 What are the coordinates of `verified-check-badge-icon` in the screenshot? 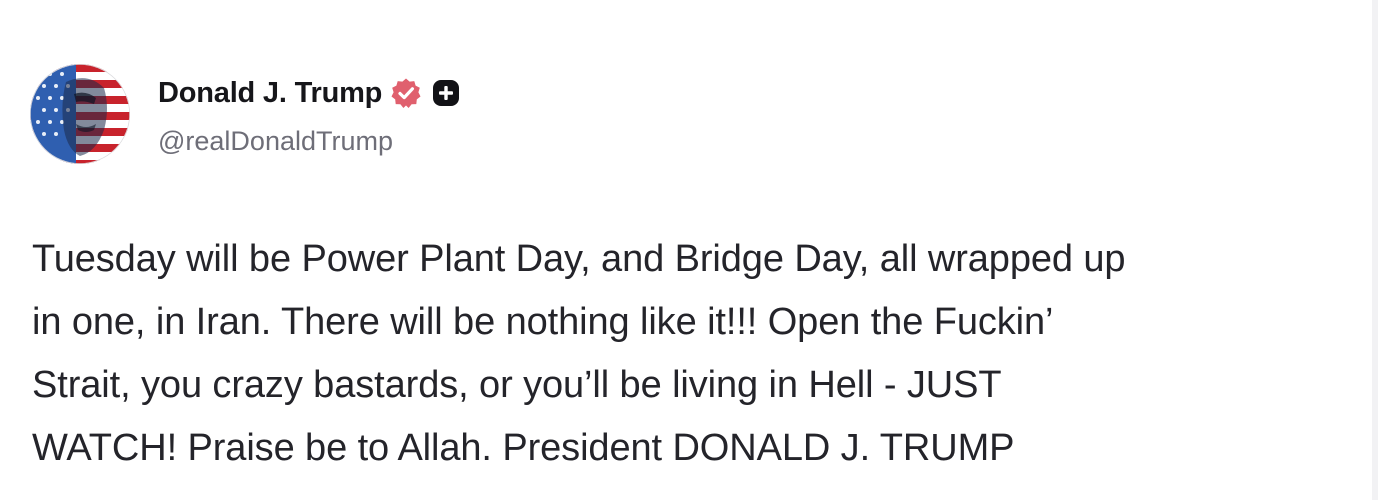 It's located at (406, 93).